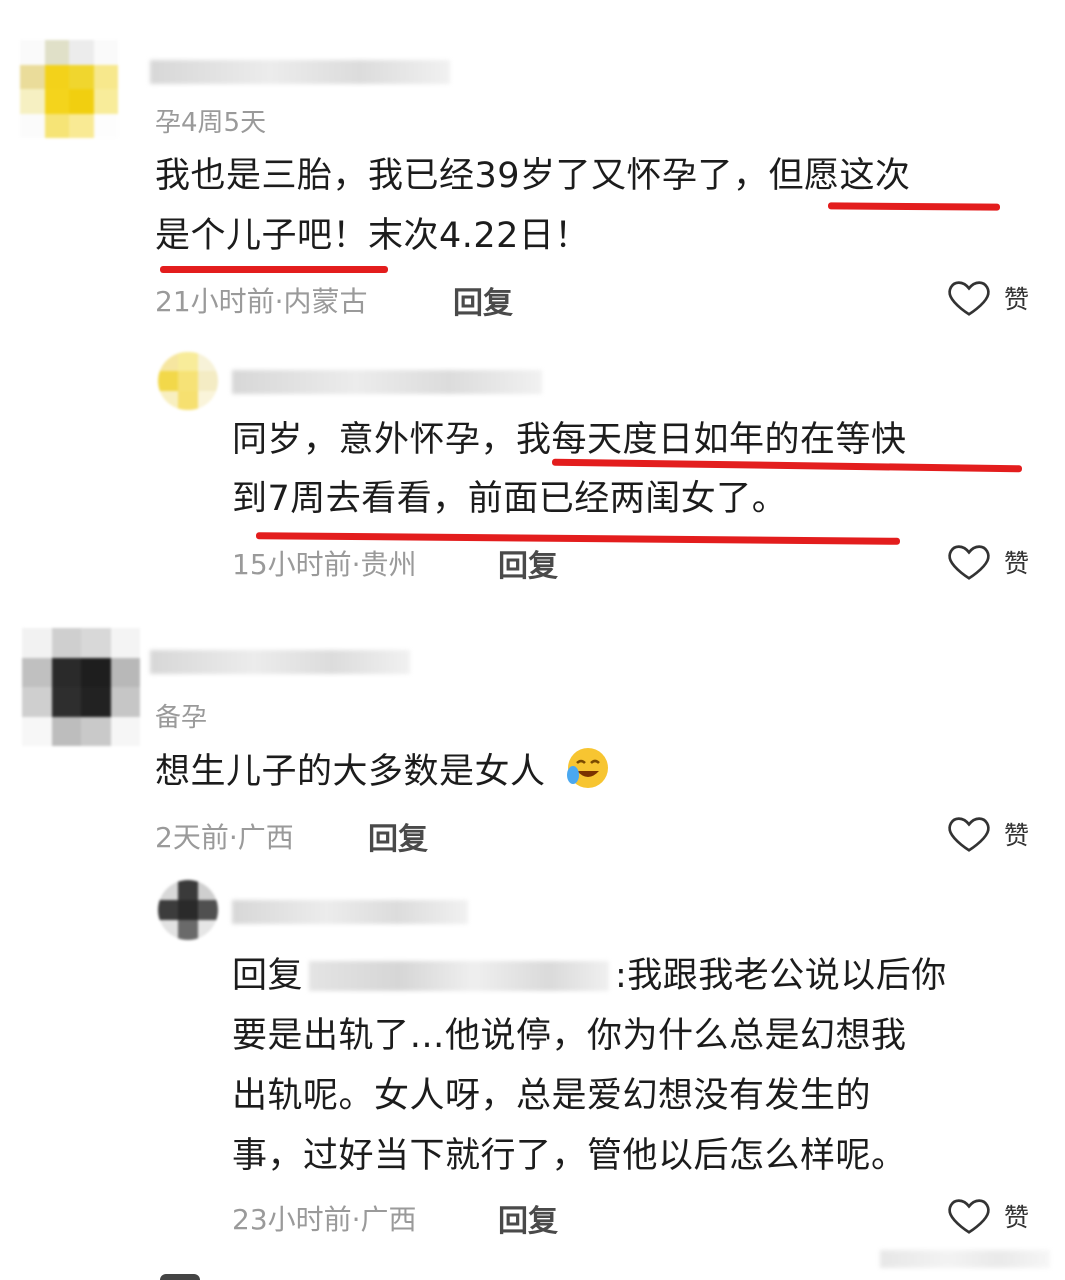  Describe the element at coordinates (180, 1277) in the screenshot. I see `next-comment-avatar-edge` at that location.